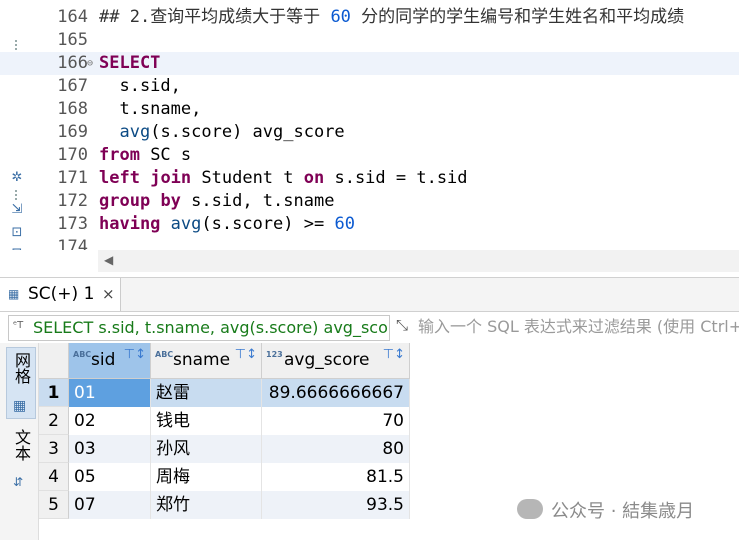 The width and height of the screenshot is (739, 540). What do you see at coordinates (418, 261) in the screenshot?
I see `editor-horizontal-scrollbar: ◀` at bounding box center [418, 261].